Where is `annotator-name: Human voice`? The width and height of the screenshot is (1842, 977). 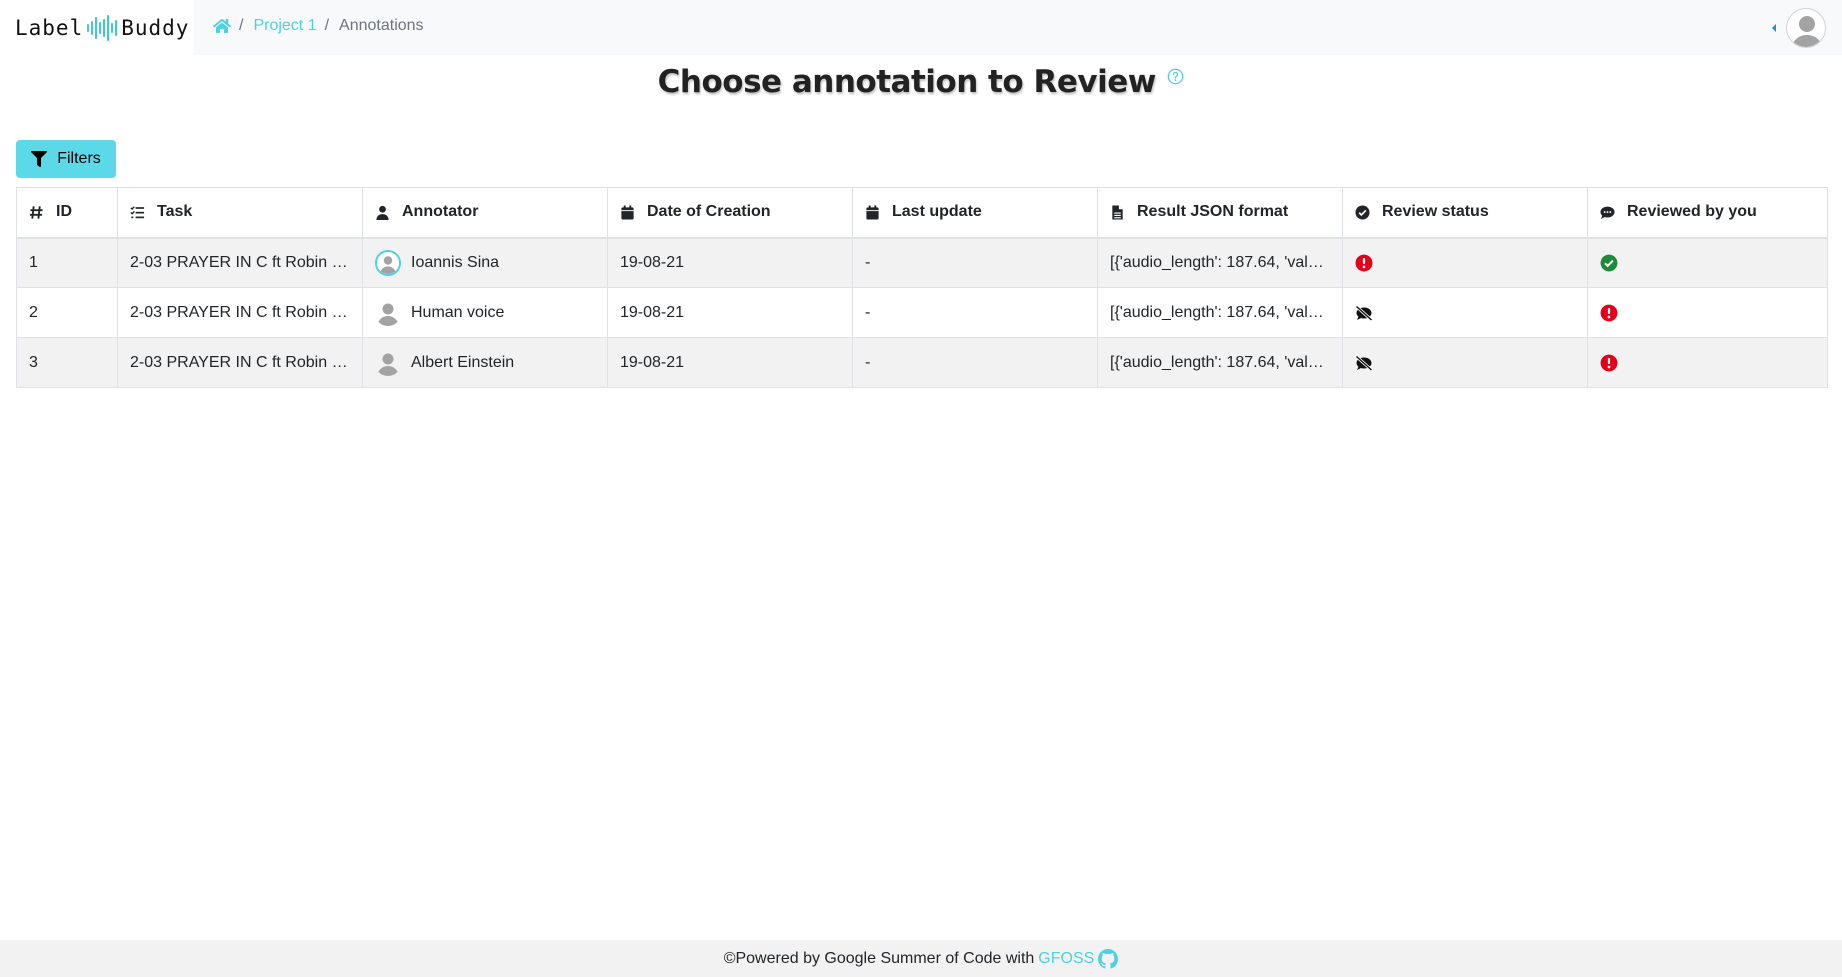 annotator-name: Human voice is located at coordinates (458, 312).